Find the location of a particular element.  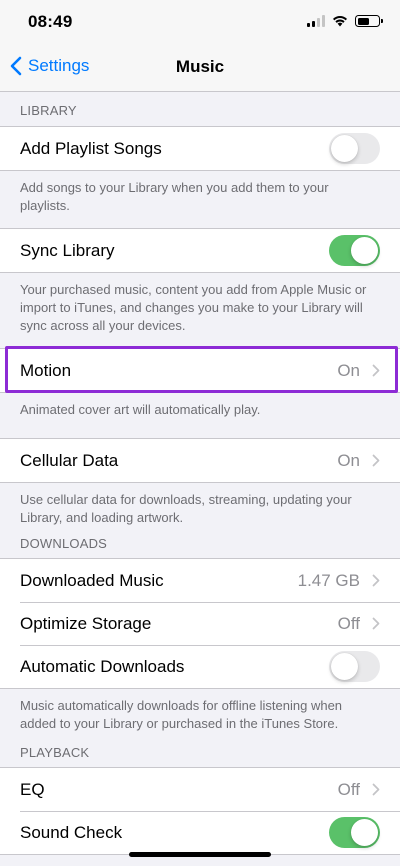

section-header-playback: PLAYBACK is located at coordinates (55, 752).